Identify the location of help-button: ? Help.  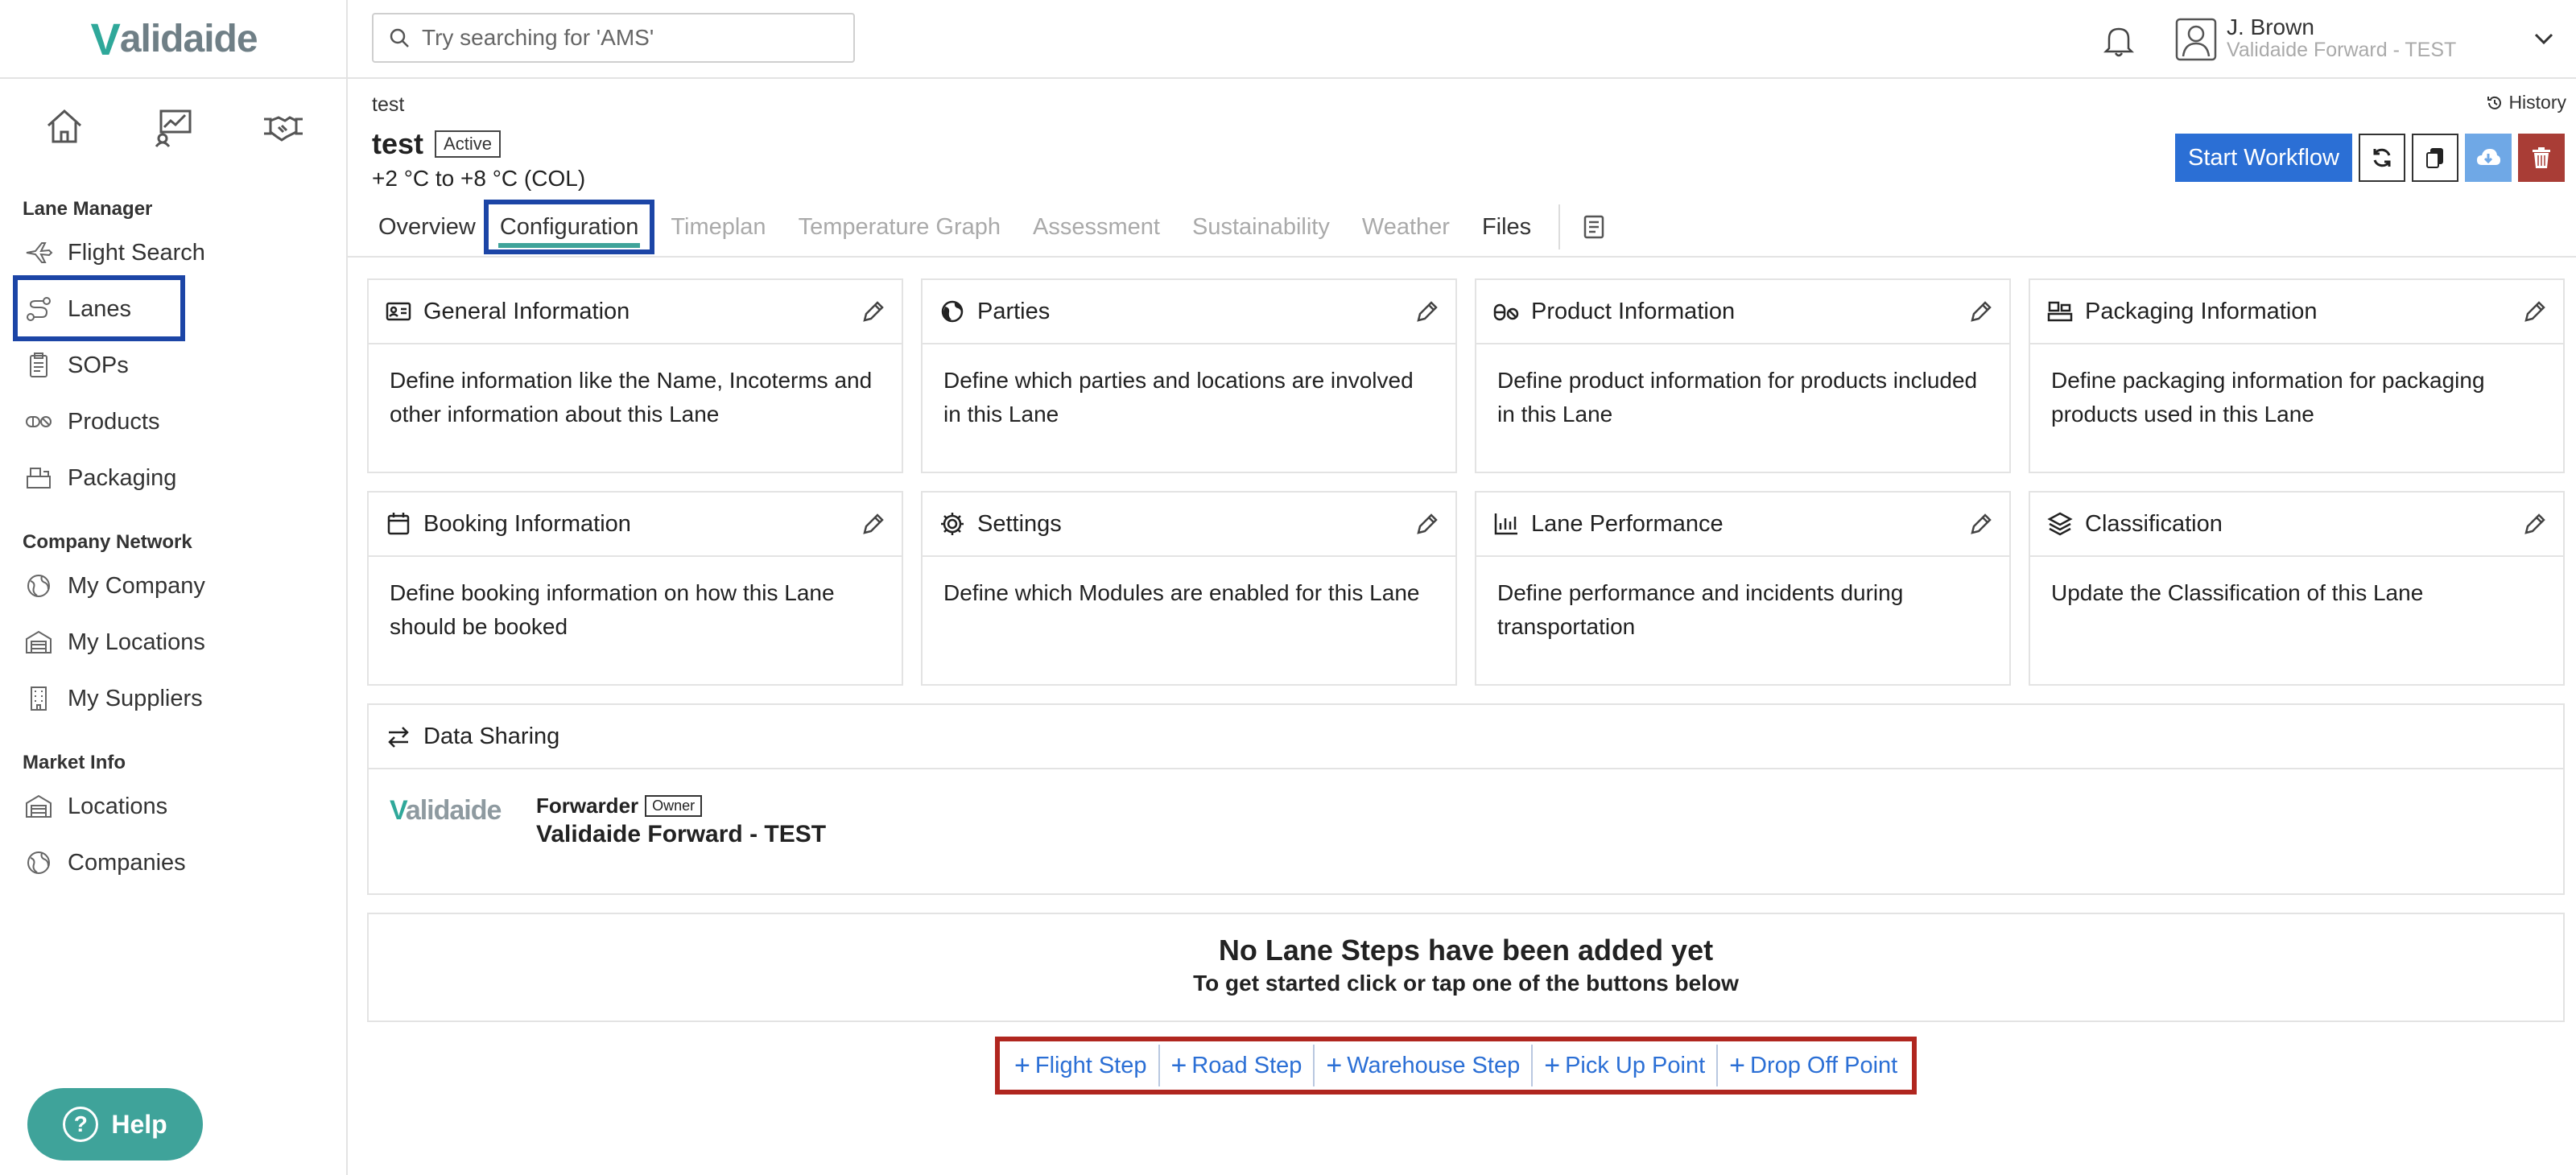
(115, 1124).